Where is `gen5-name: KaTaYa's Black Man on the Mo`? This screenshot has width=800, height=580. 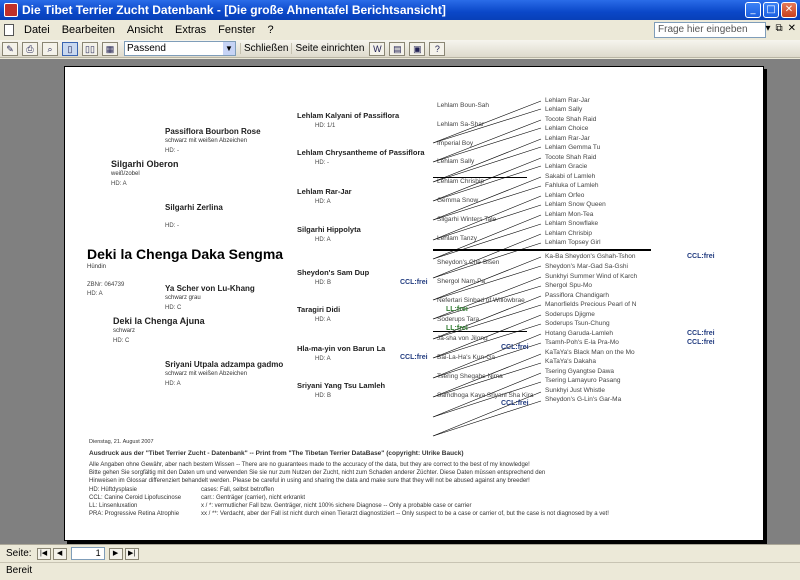
gen5-name: KaTaYa's Black Man on the Mo is located at coordinates (590, 352).